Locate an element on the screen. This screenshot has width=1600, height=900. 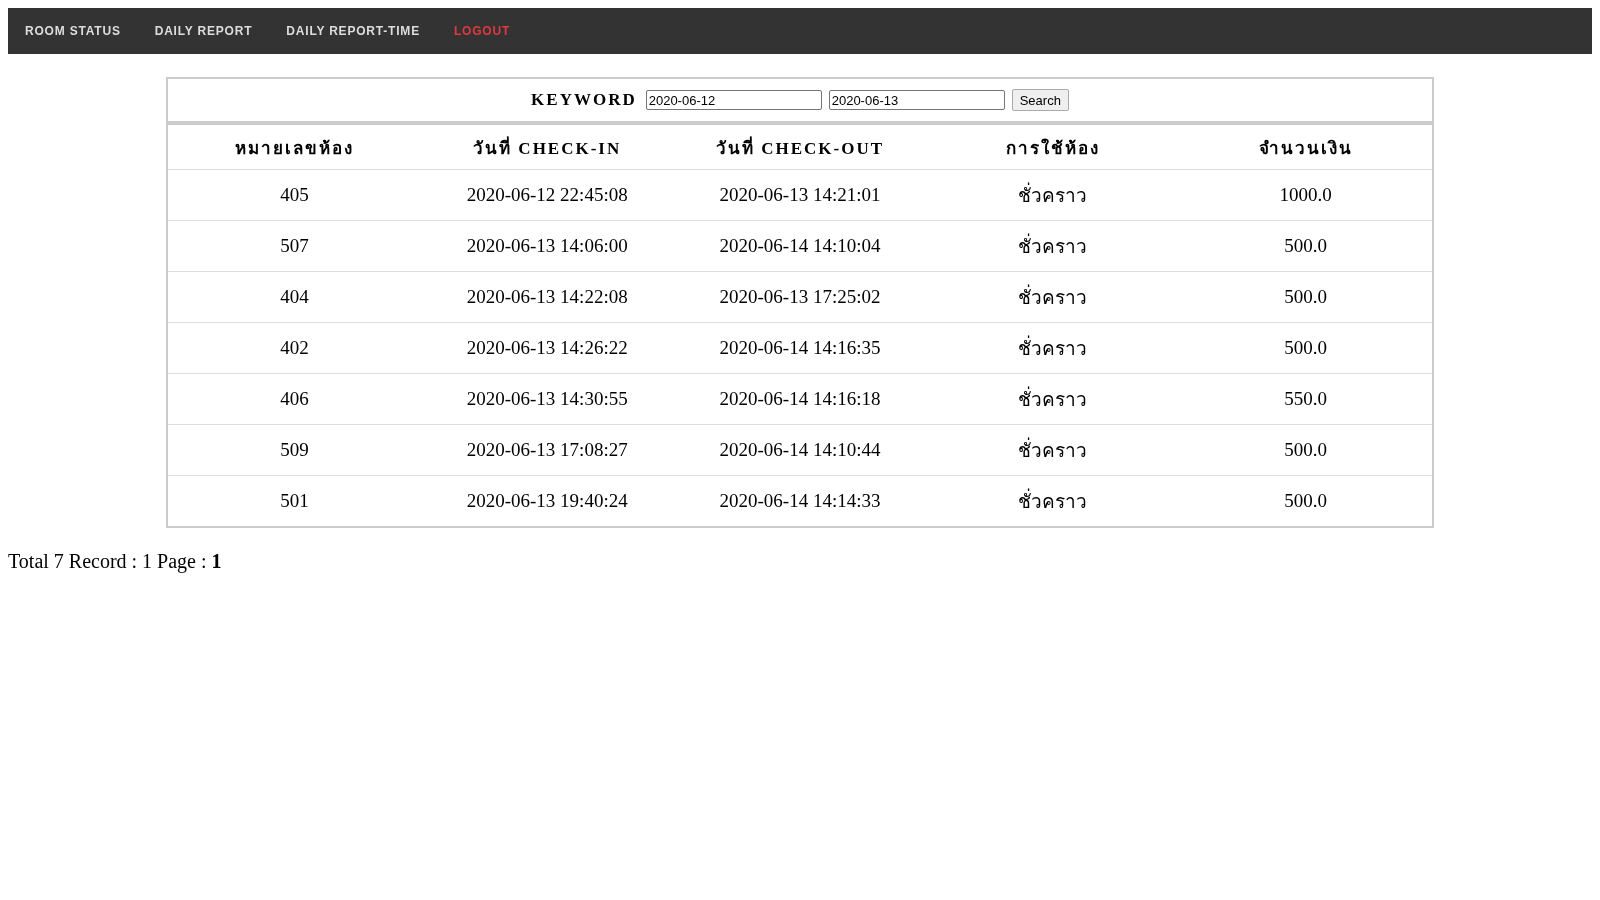
table-cell: 2020-06-13 14:21:01 is located at coordinates (800, 195).